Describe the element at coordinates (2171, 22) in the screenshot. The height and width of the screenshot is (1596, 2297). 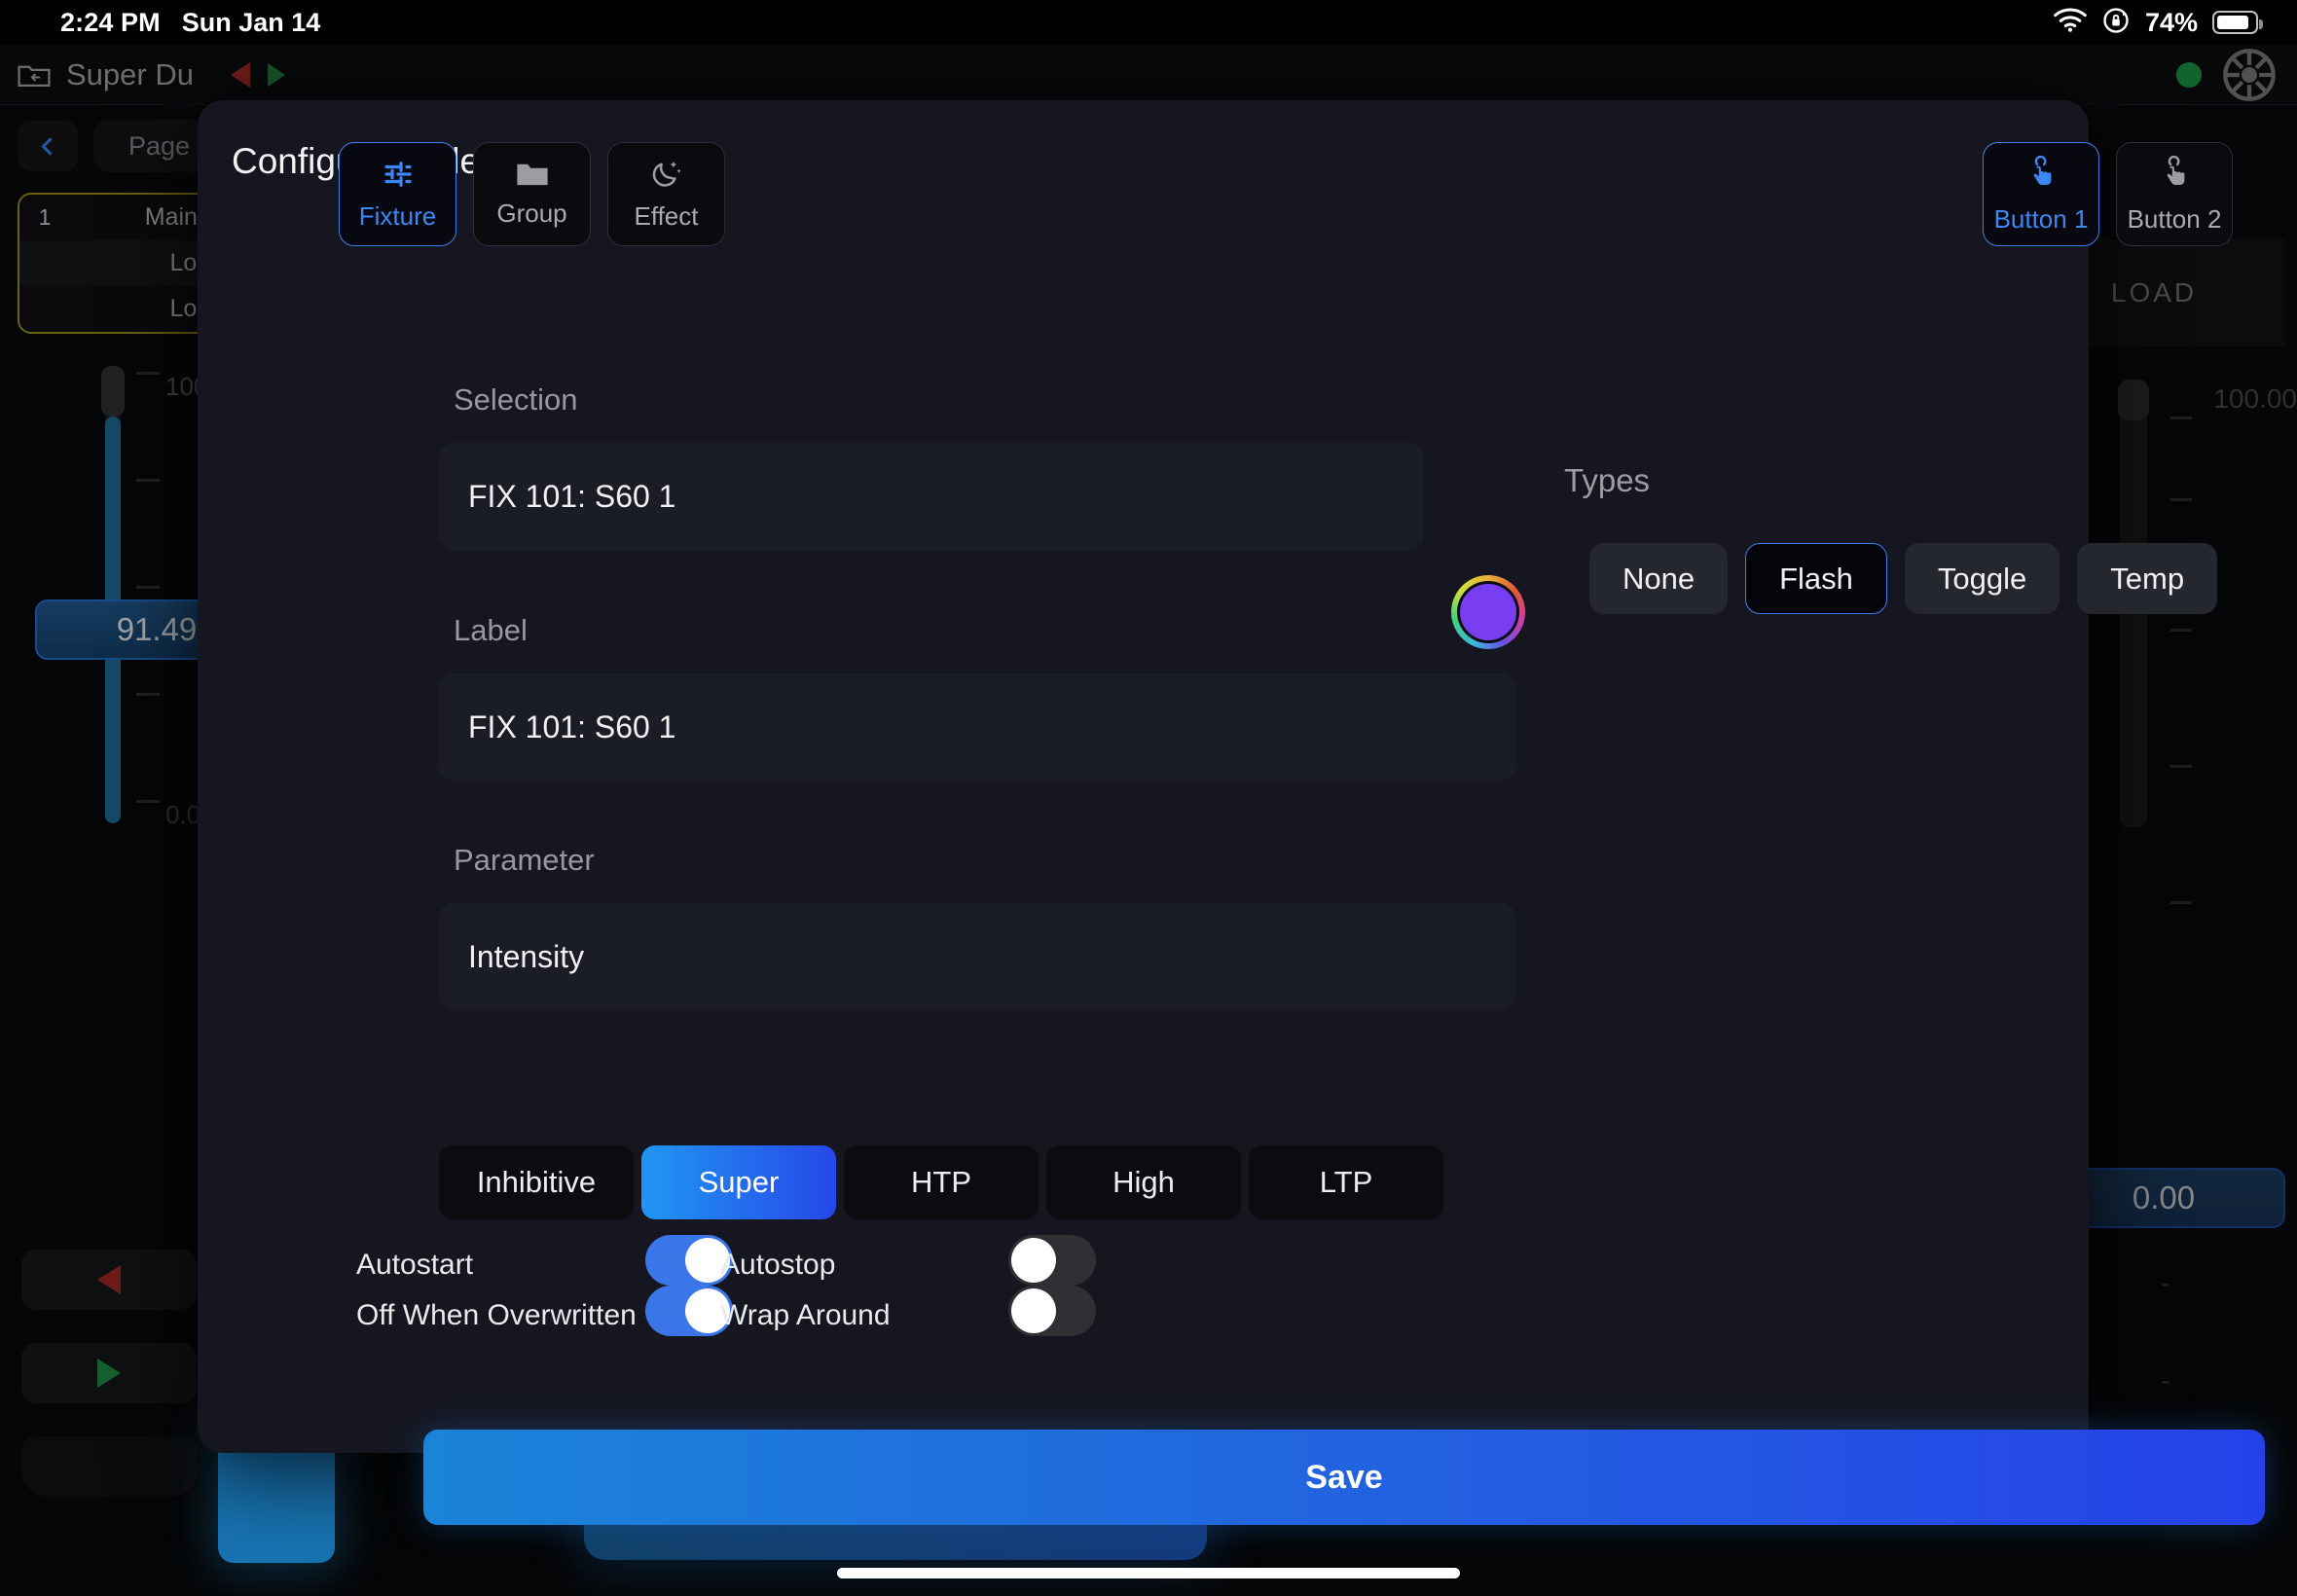
I see `battery-percent: 74%` at that location.